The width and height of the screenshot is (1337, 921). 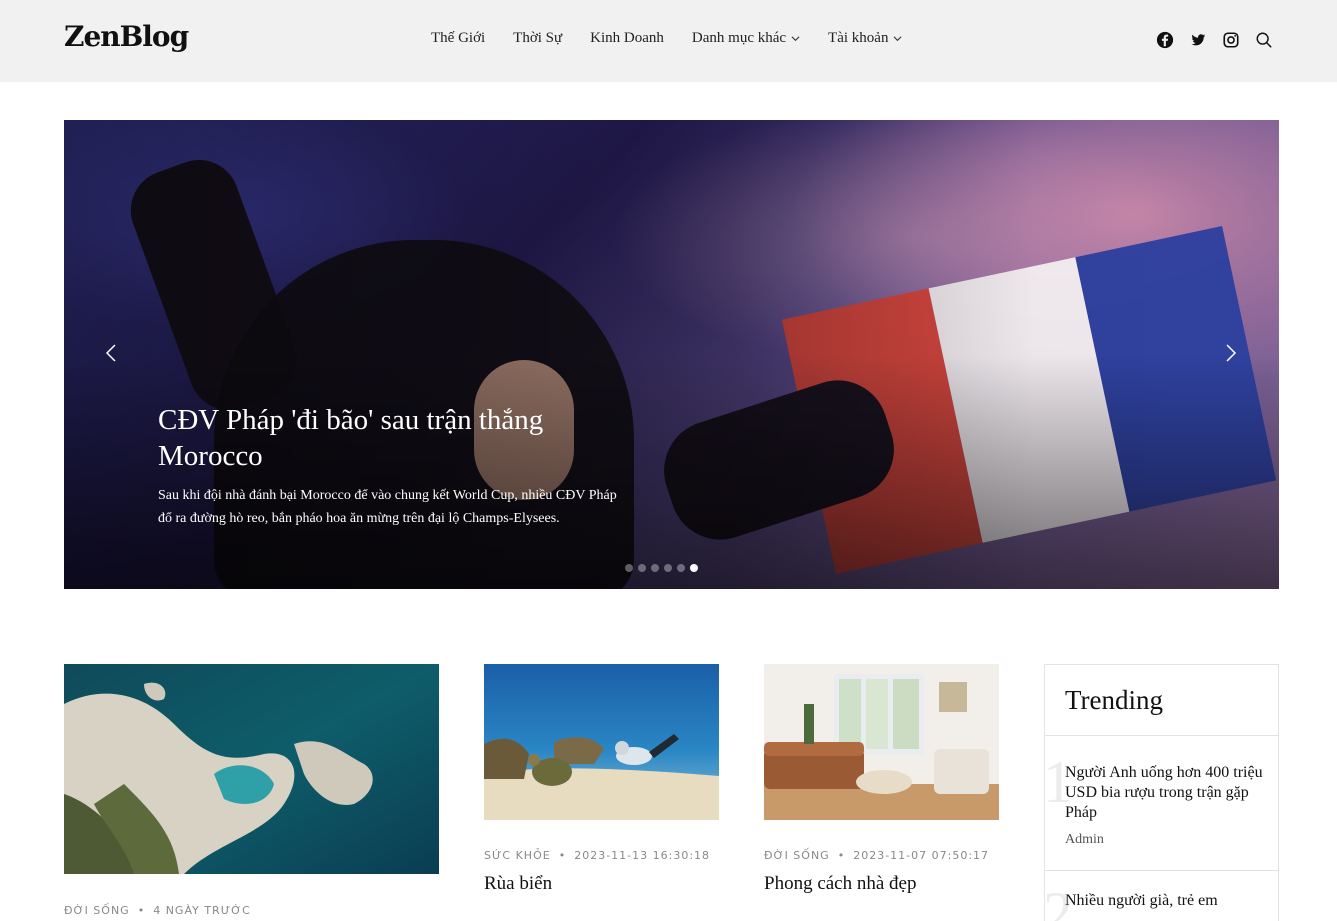 I want to click on nav-item-label: Thời Sự, so click(x=538, y=38).